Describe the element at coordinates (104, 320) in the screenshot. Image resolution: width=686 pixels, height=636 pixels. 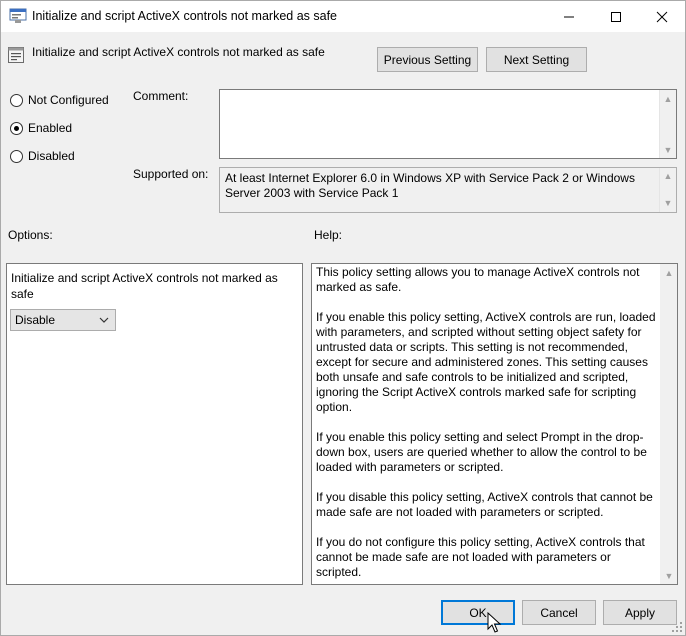
I see `chevron-down-icon` at that location.